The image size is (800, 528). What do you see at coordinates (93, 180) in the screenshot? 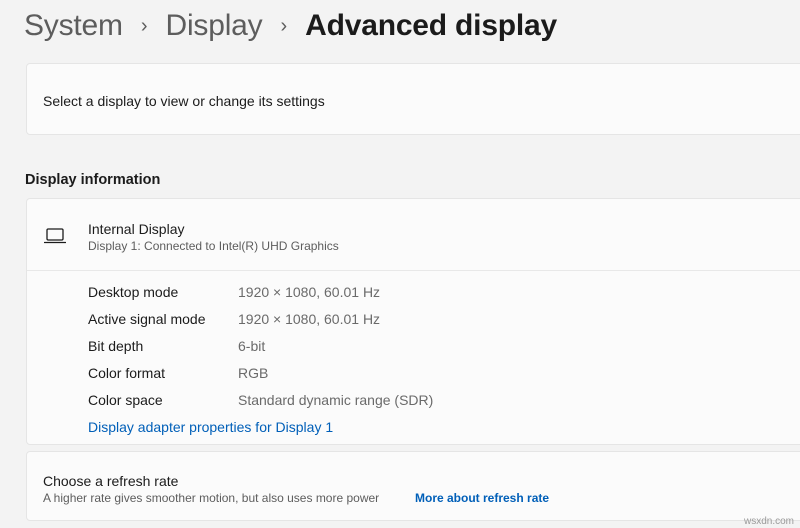
I see `section-title-display-information: Display information` at bounding box center [93, 180].